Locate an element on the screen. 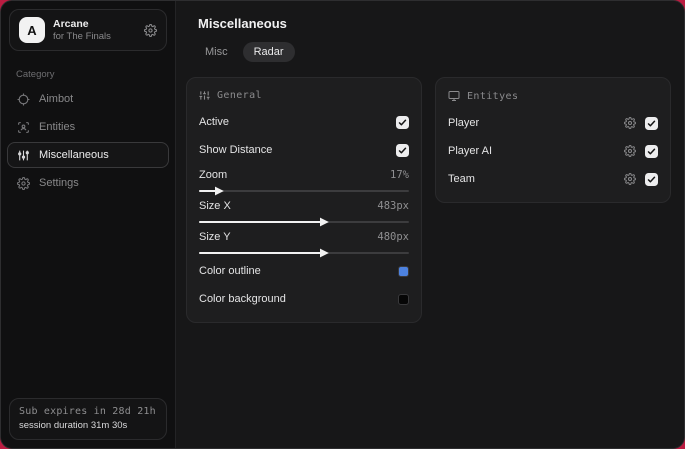 The height and width of the screenshot is (449, 685). panel-title: General is located at coordinates (239, 95).